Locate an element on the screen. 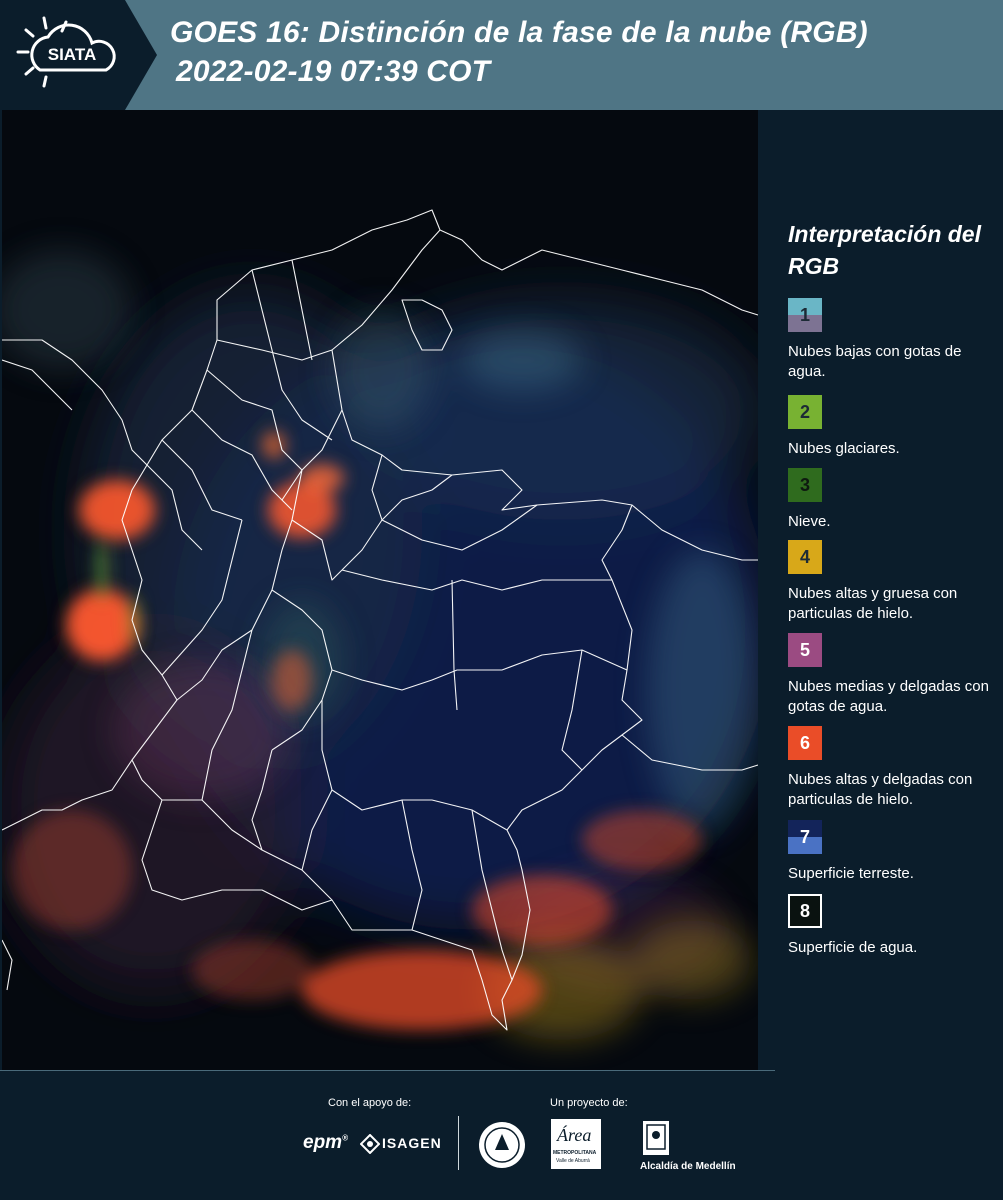  legend-swatch-2: 2 is located at coordinates (805, 412).